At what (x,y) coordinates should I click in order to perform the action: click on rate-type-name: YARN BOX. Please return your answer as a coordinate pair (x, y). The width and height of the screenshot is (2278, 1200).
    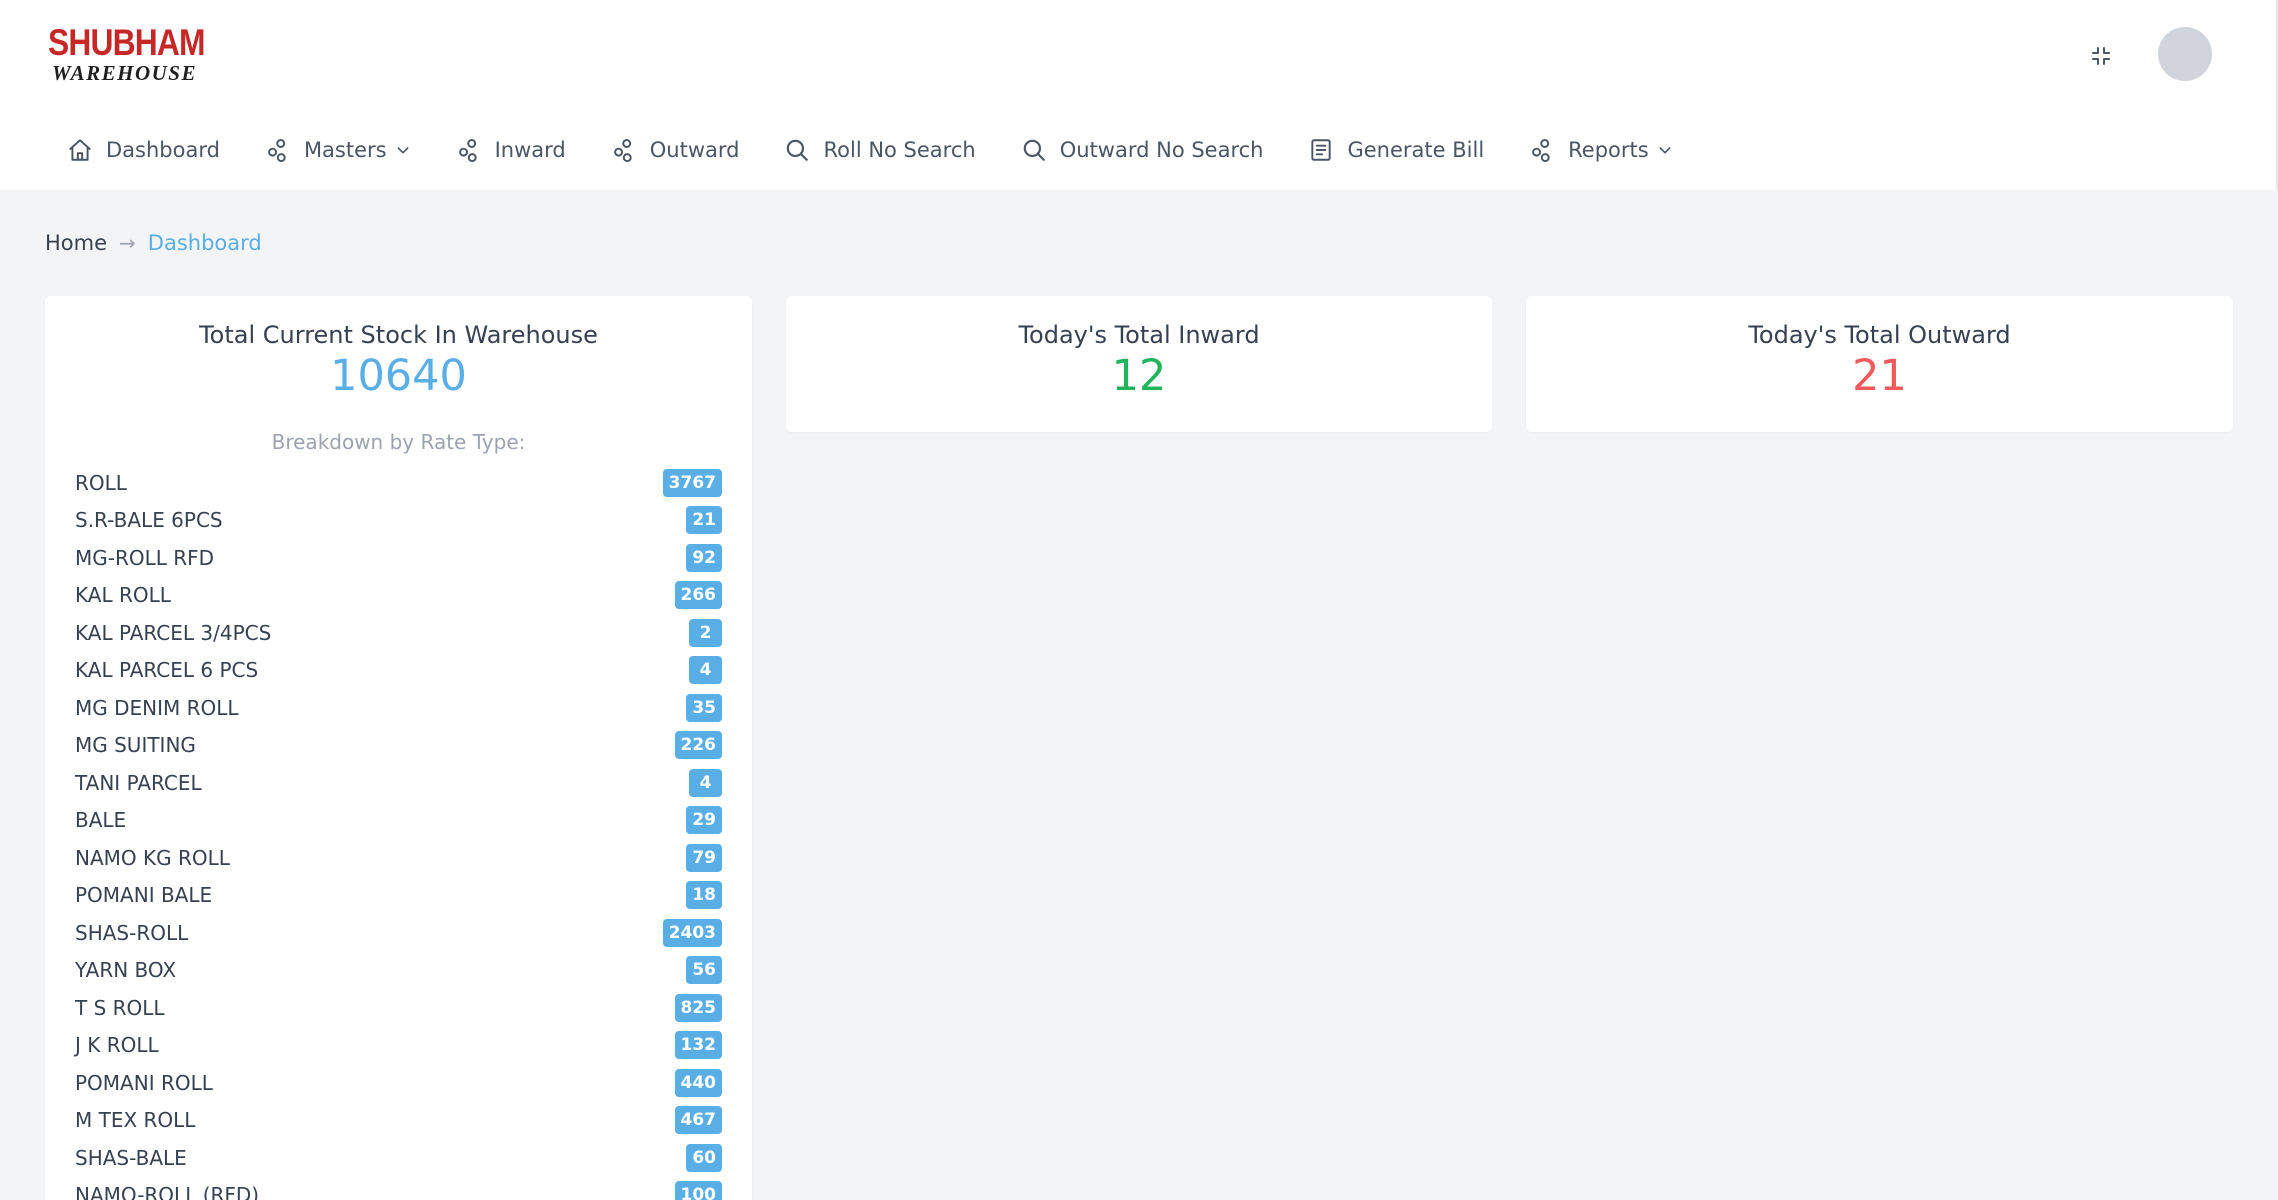
    Looking at the image, I should click on (126, 970).